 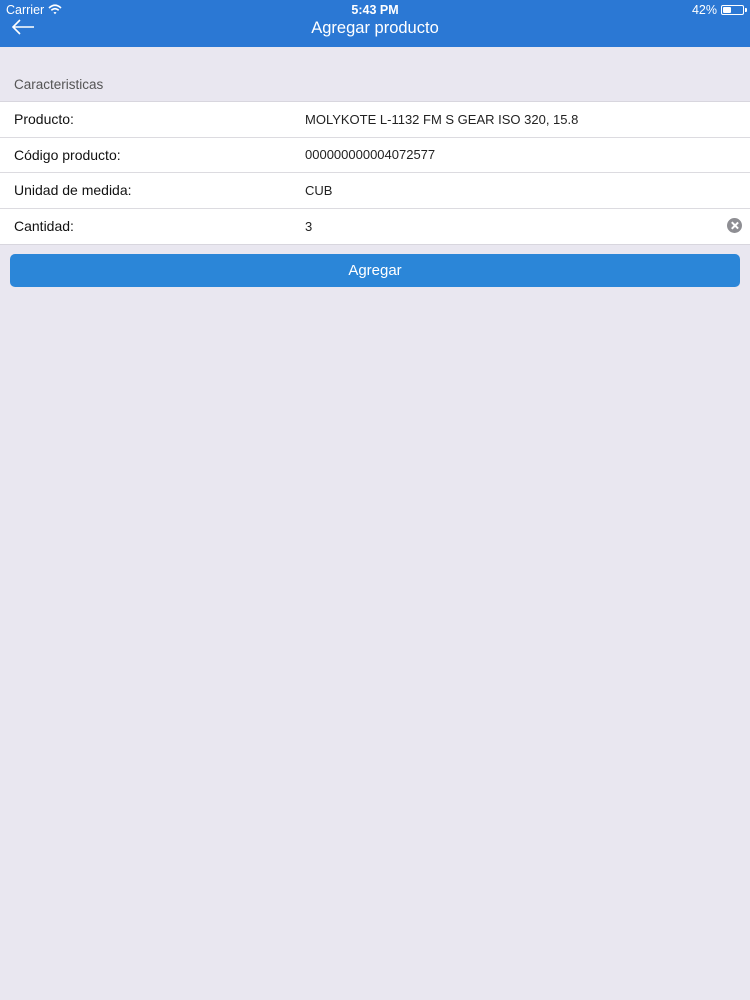 I want to click on navigation-bar: Agregar producto, so click(x=375, y=32).